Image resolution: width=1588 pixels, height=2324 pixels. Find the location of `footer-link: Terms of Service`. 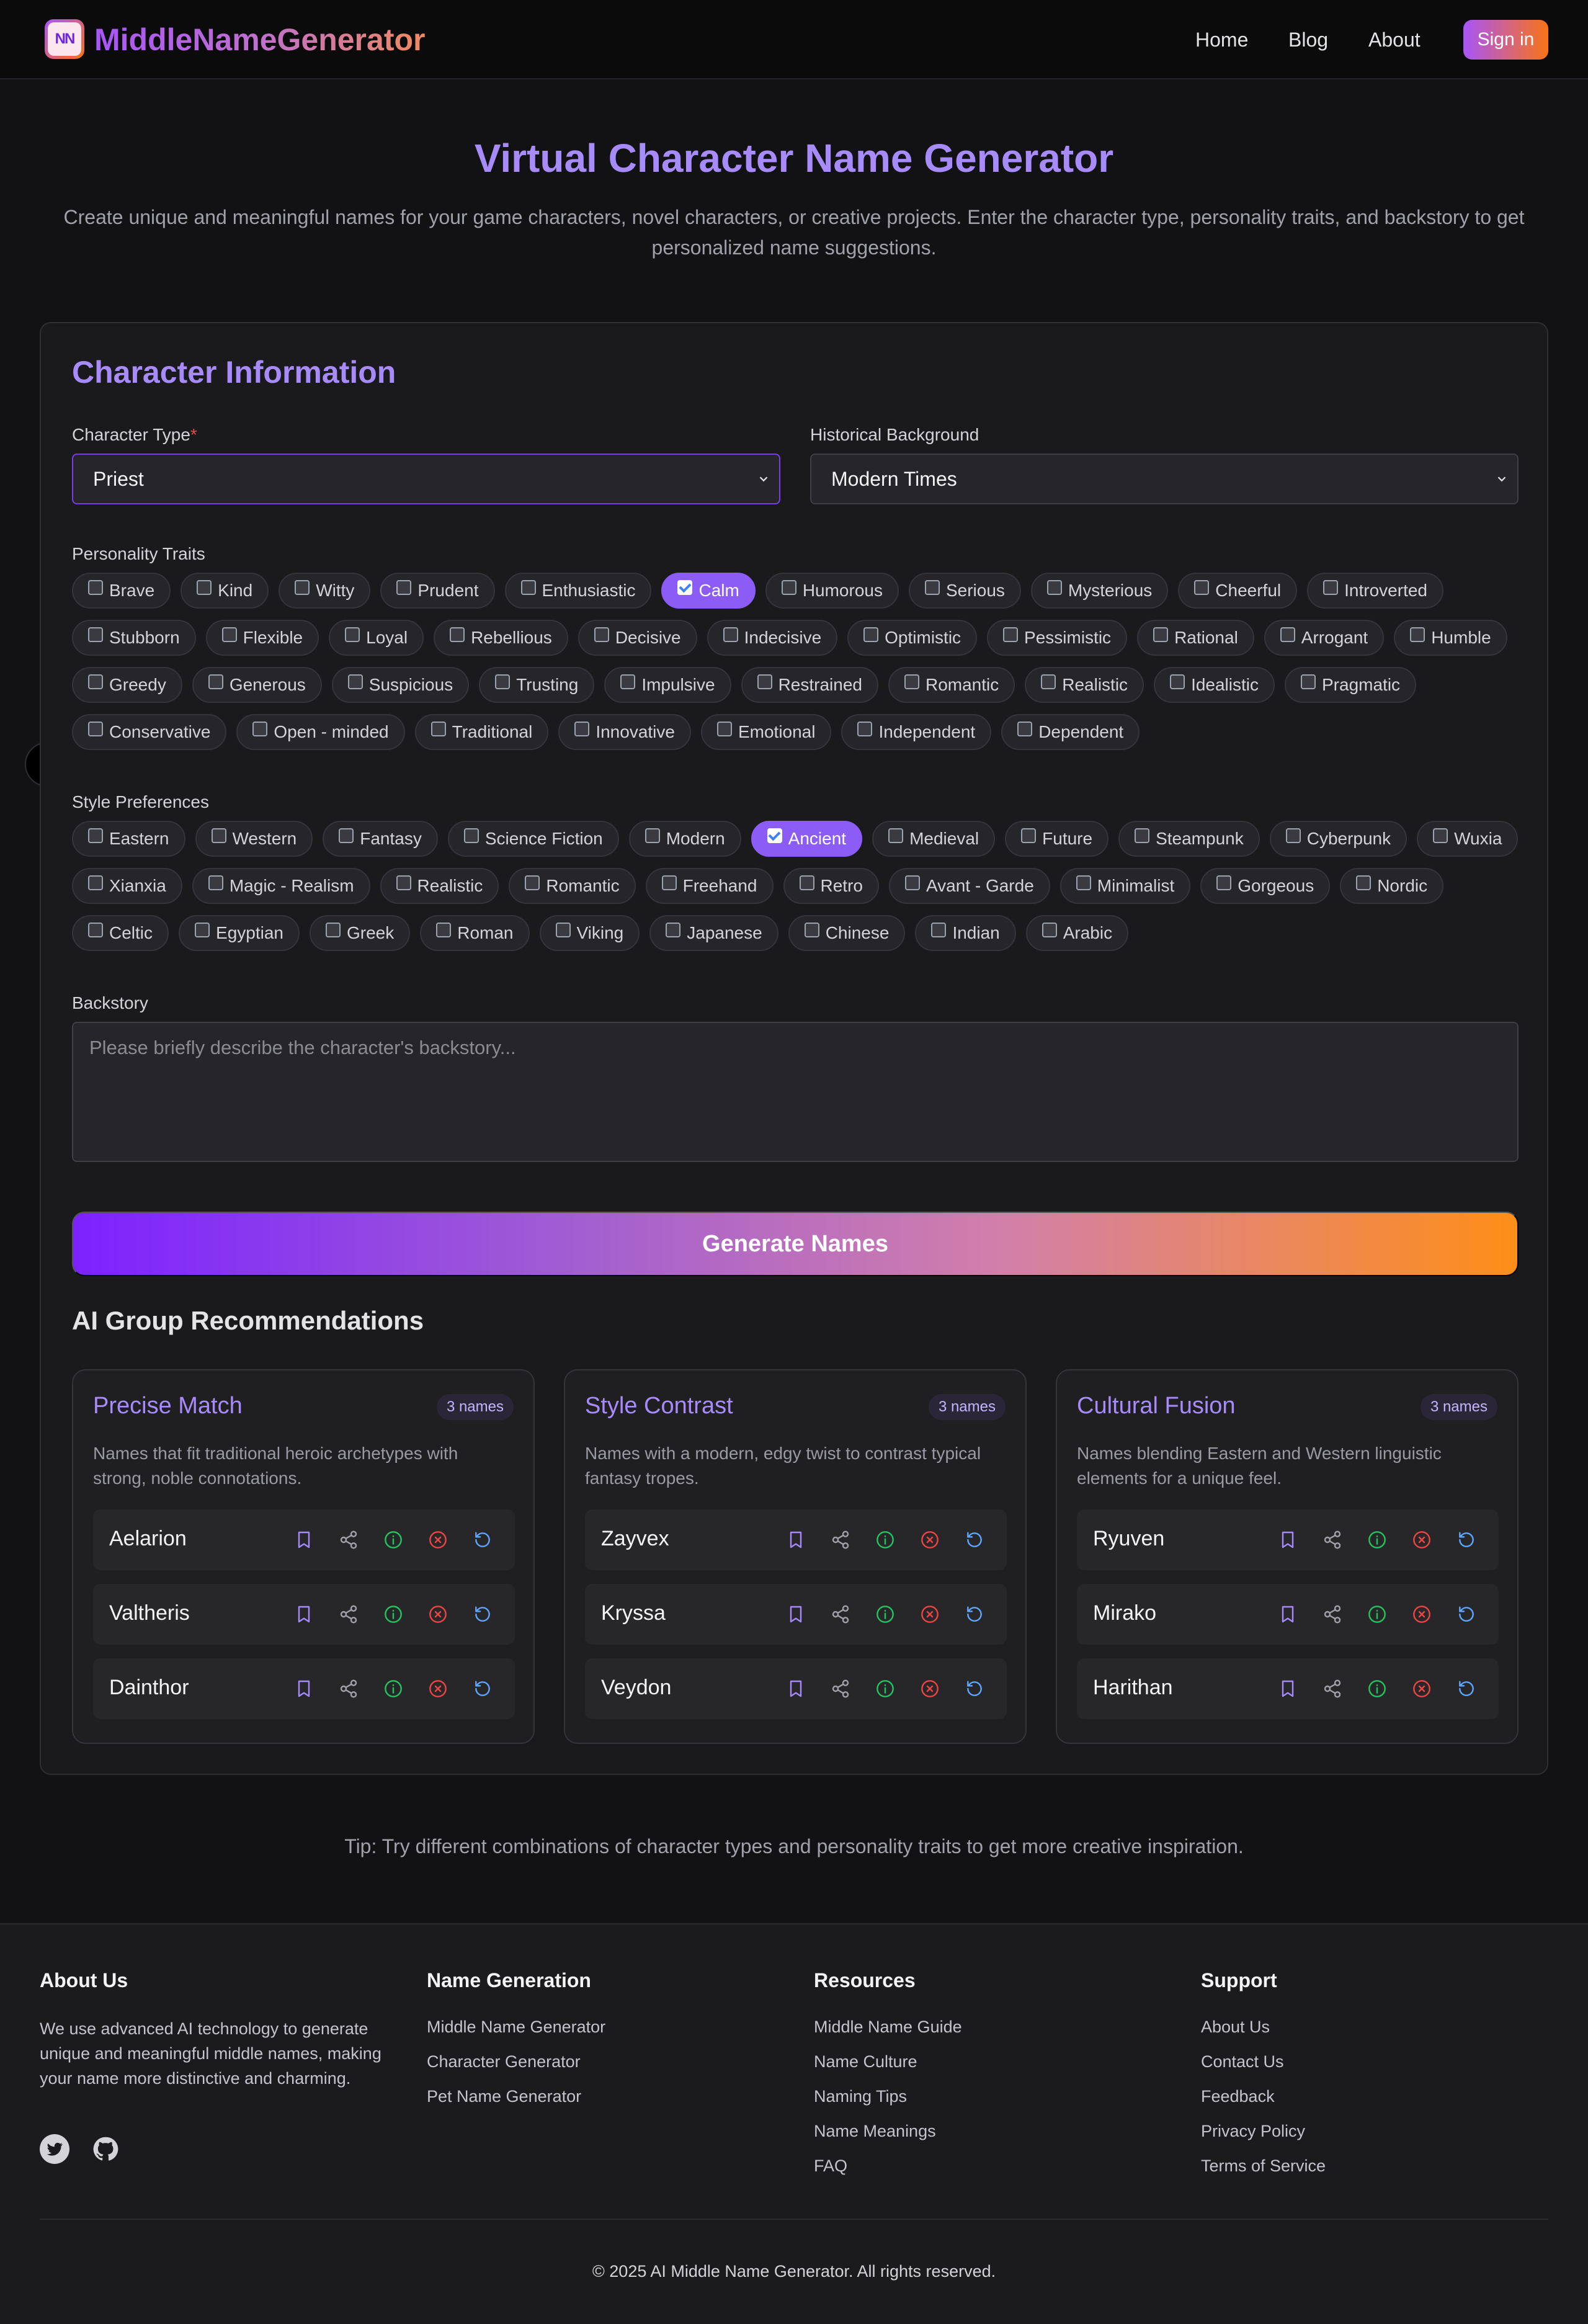

footer-link: Terms of Service is located at coordinates (1264, 2166).